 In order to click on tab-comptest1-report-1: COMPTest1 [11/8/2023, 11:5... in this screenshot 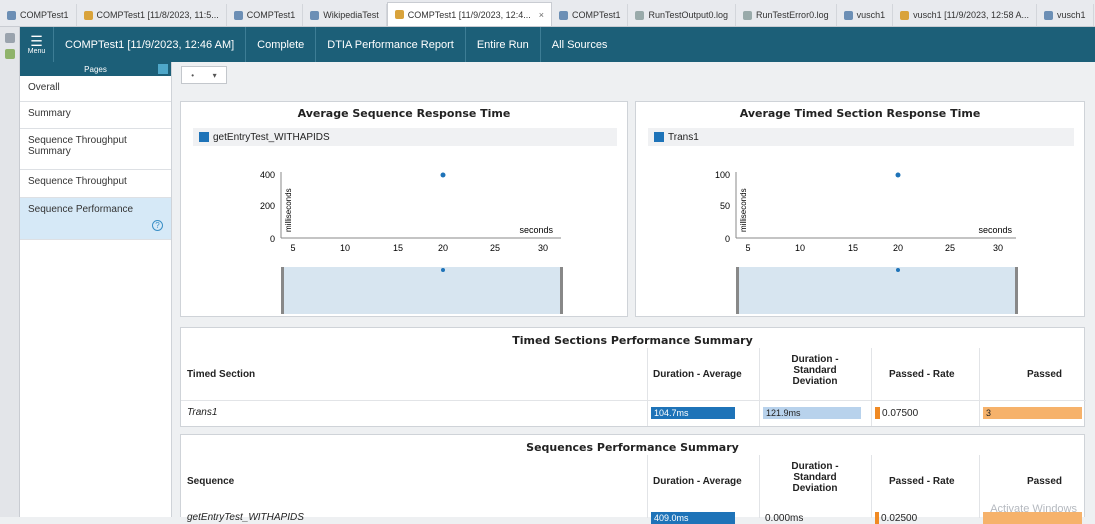, I will do `click(152, 15)`.